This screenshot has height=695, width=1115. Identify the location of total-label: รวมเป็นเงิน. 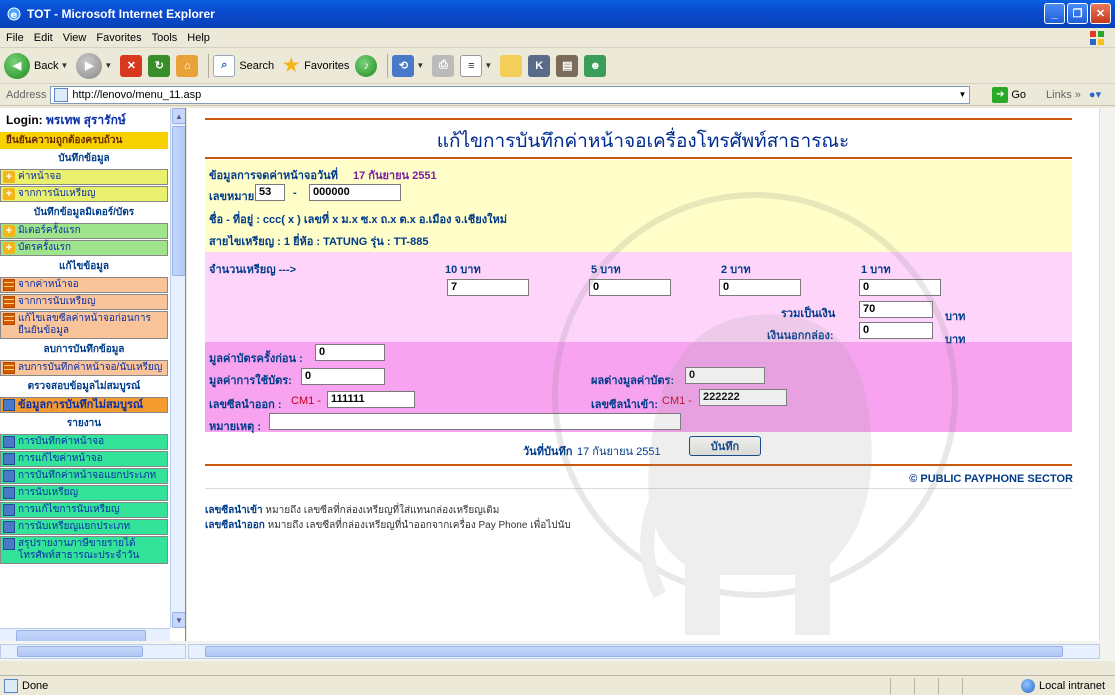
(808, 314).